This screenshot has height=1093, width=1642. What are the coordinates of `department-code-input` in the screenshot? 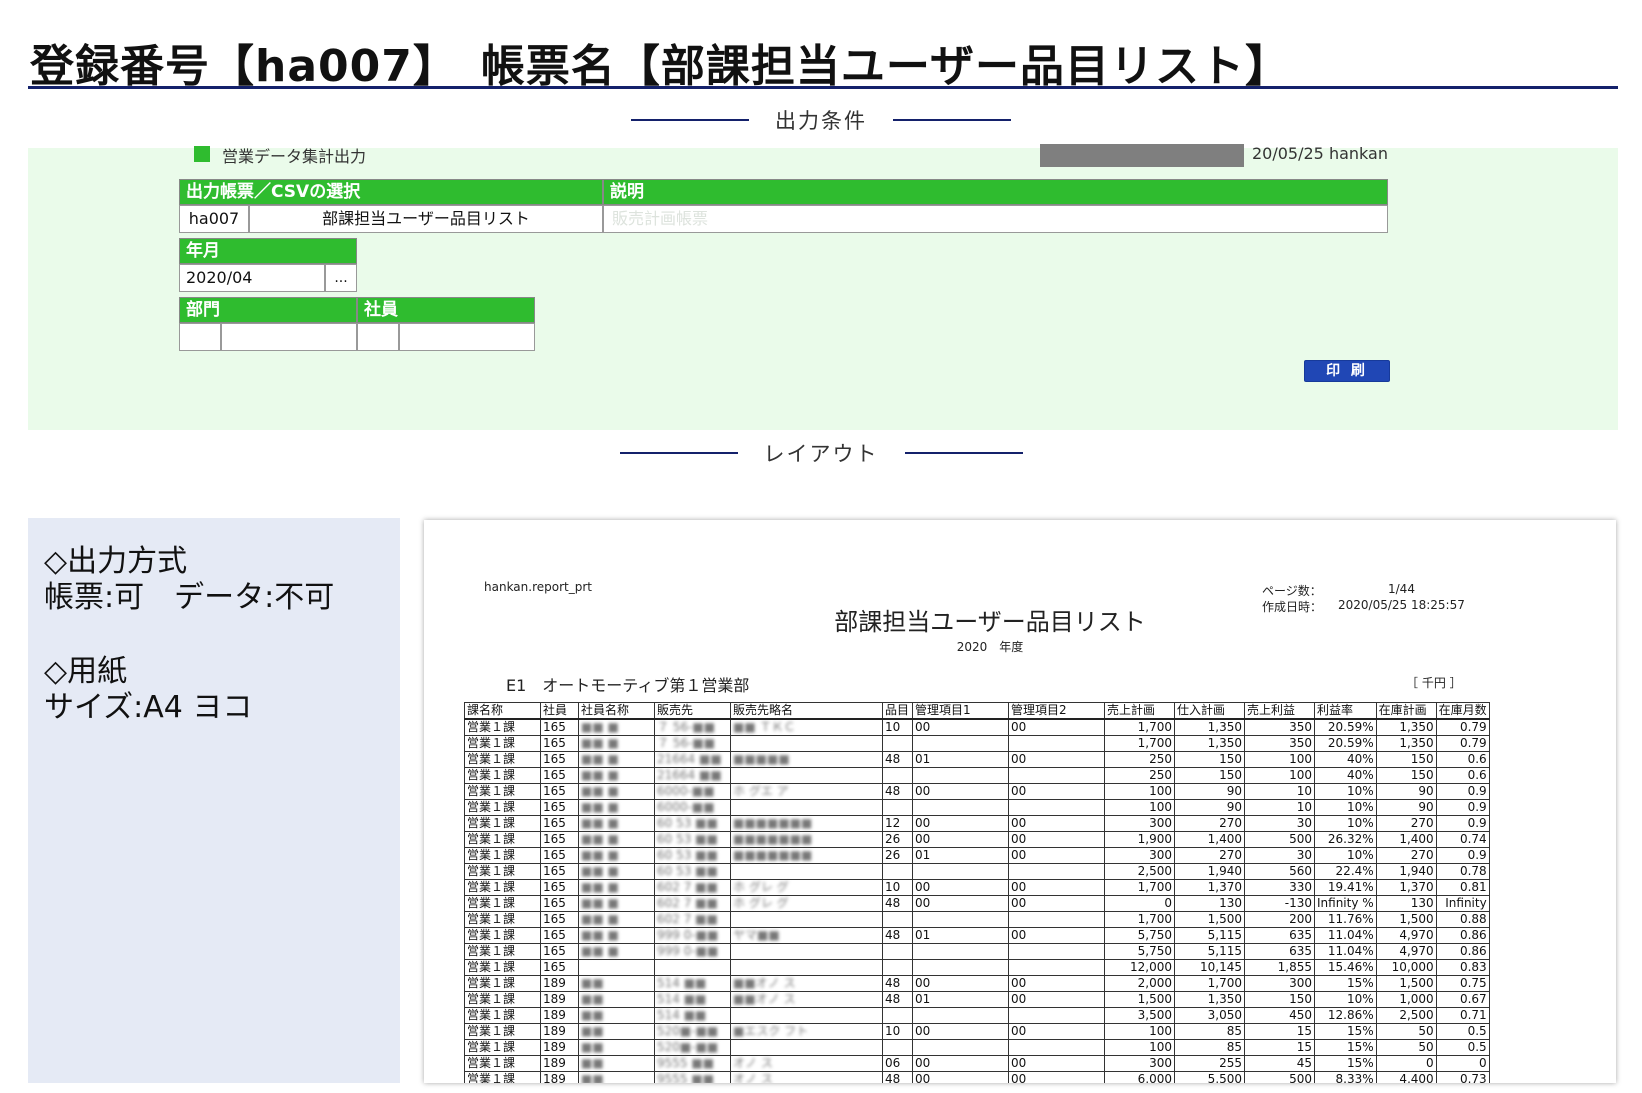 It's located at (200, 337).